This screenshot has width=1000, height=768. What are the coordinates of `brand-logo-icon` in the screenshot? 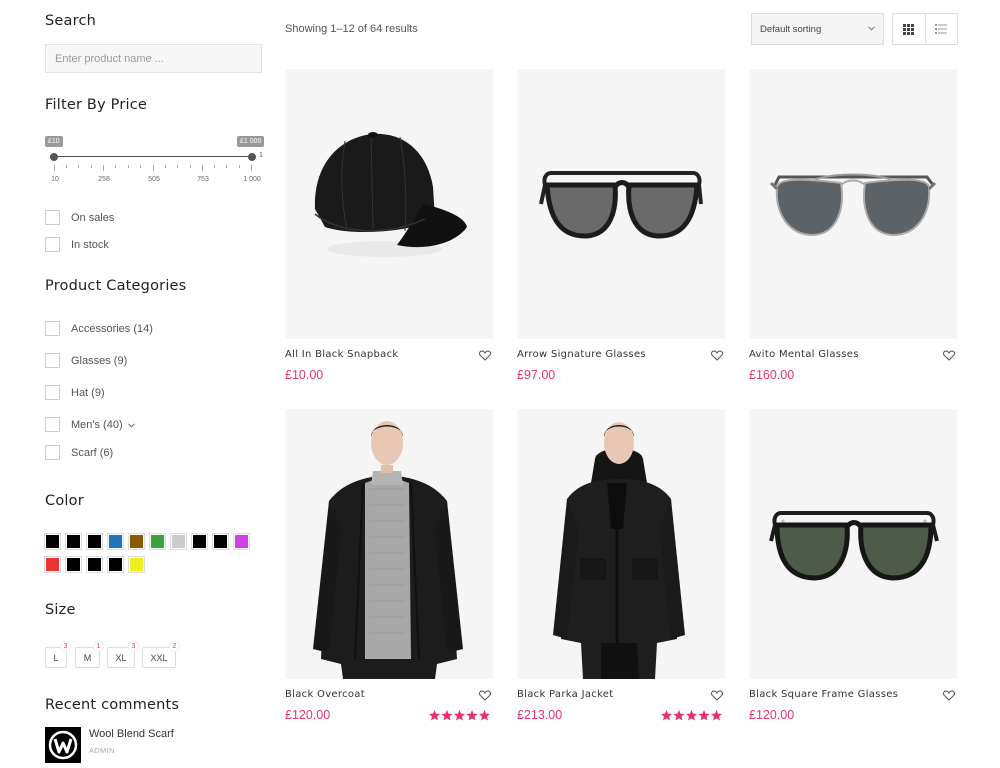 It's located at (63, 745).